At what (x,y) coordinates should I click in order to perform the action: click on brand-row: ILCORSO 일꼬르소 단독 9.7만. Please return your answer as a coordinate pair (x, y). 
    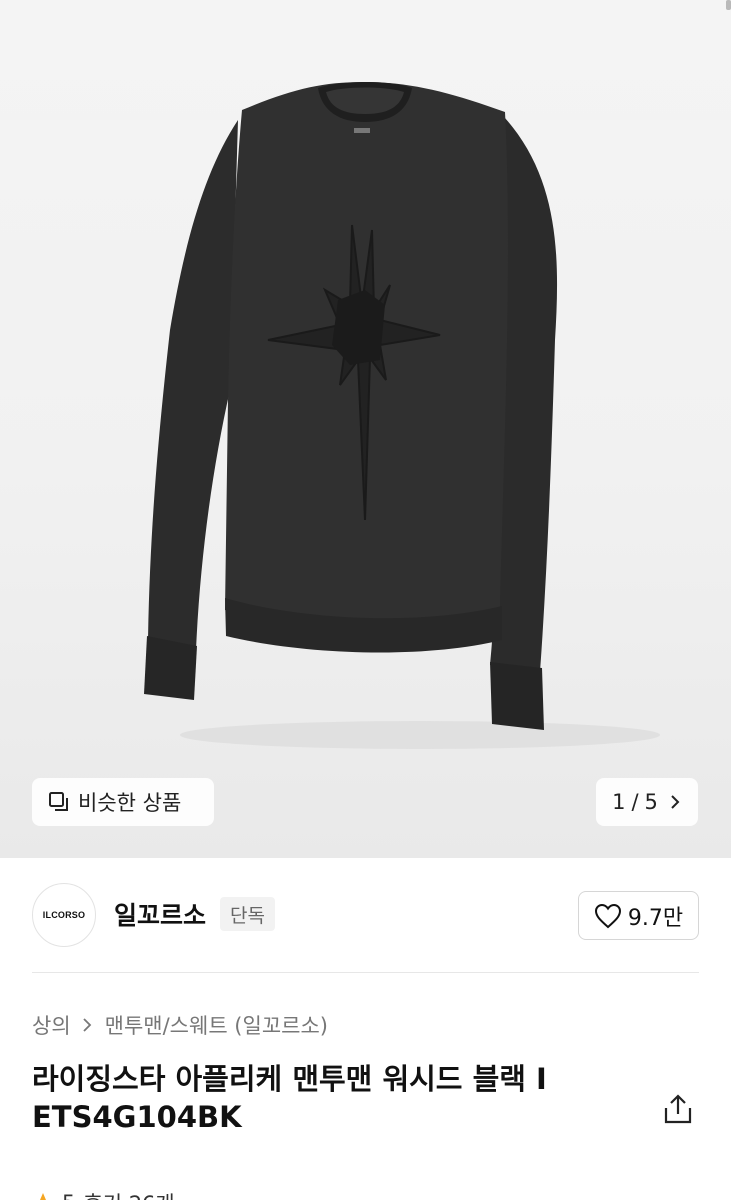
    Looking at the image, I should click on (365, 915).